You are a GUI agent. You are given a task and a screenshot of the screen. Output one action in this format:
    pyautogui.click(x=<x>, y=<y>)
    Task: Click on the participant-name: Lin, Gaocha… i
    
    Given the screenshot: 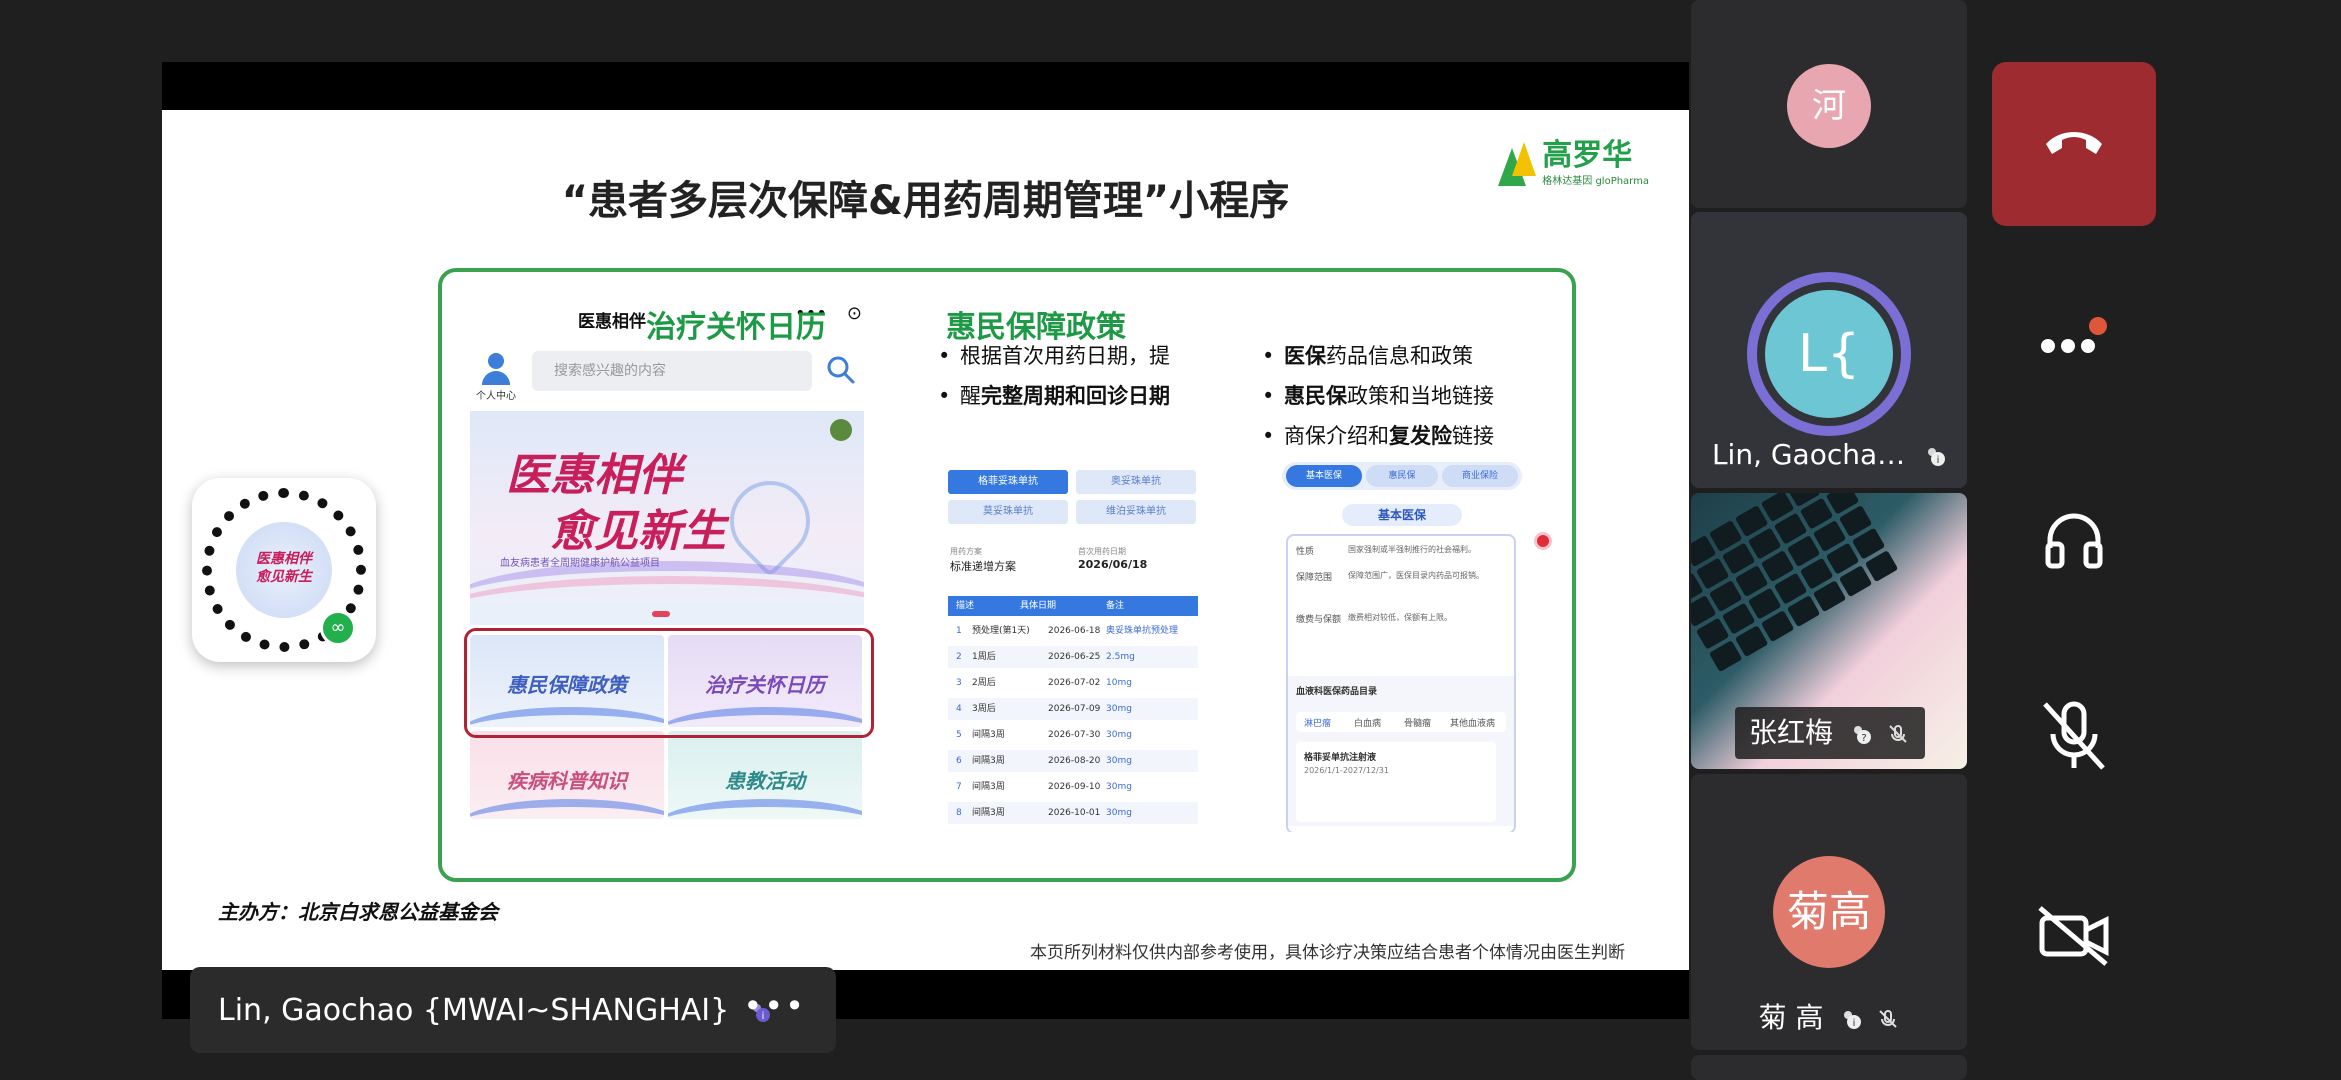 What is the action you would take?
    pyautogui.click(x=1829, y=454)
    